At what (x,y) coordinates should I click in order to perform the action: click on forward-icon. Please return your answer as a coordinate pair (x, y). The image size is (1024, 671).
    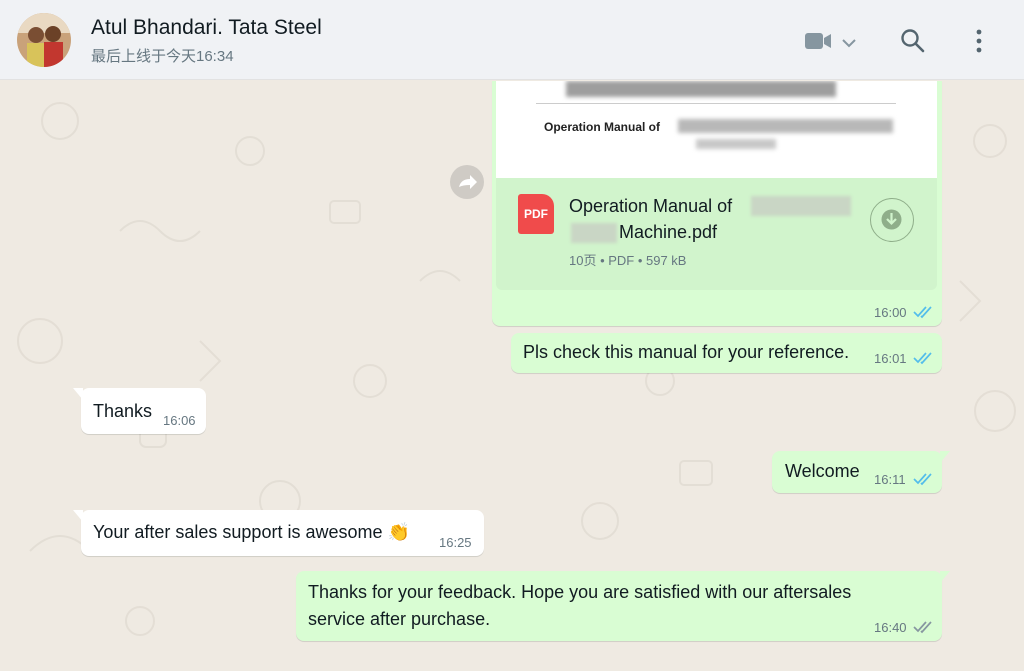
    Looking at the image, I should click on (468, 182).